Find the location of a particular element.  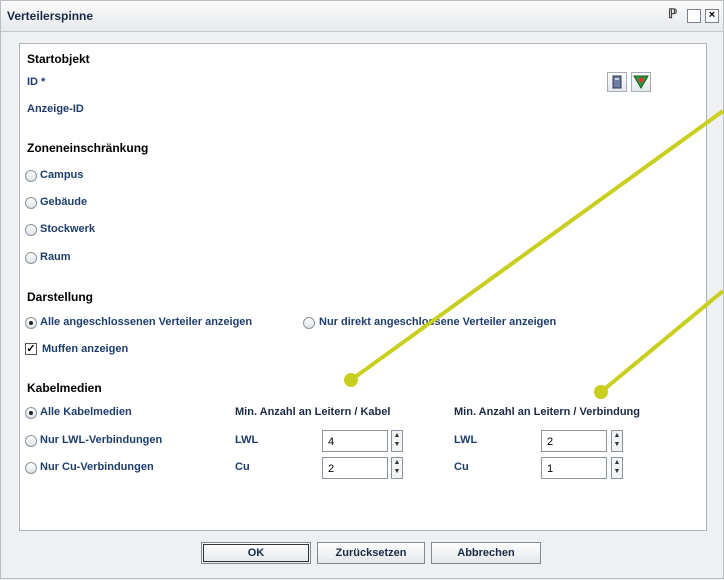

cable-cu-spinner: ▲ ▼ is located at coordinates (397, 468).